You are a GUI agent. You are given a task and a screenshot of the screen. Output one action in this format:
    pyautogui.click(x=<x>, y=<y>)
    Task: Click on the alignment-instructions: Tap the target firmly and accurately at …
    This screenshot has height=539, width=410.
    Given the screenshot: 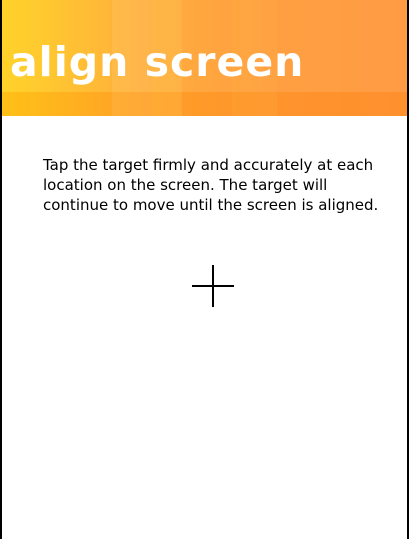 What is the action you would take?
    pyautogui.click(x=211, y=185)
    